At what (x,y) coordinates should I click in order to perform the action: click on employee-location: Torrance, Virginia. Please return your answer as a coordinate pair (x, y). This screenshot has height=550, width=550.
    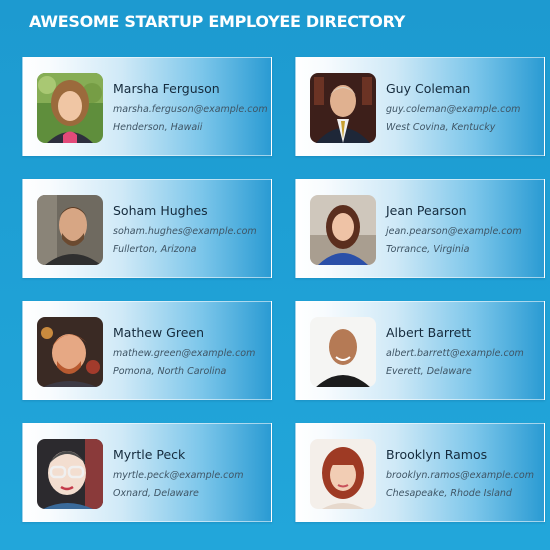
    Looking at the image, I should click on (428, 249).